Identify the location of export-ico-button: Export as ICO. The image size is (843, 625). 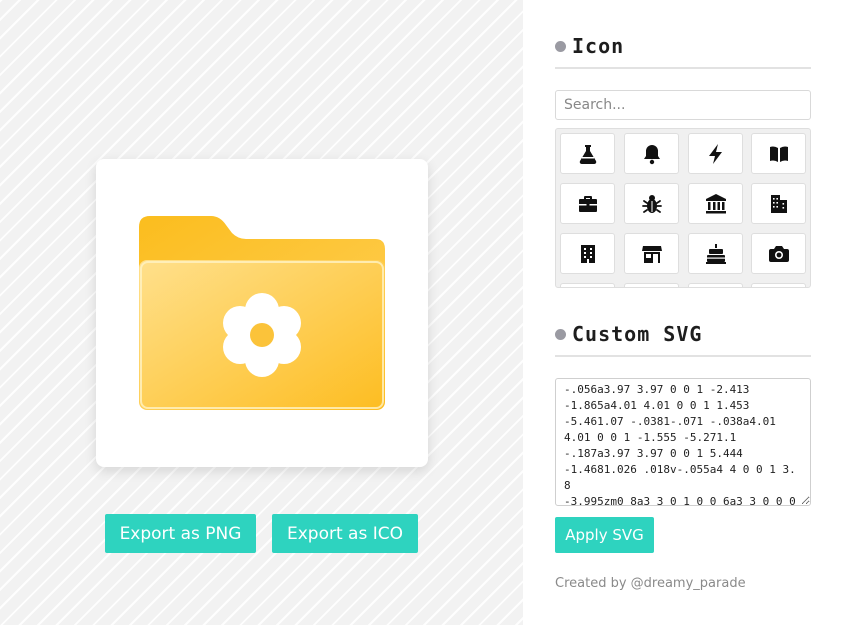
(345, 533).